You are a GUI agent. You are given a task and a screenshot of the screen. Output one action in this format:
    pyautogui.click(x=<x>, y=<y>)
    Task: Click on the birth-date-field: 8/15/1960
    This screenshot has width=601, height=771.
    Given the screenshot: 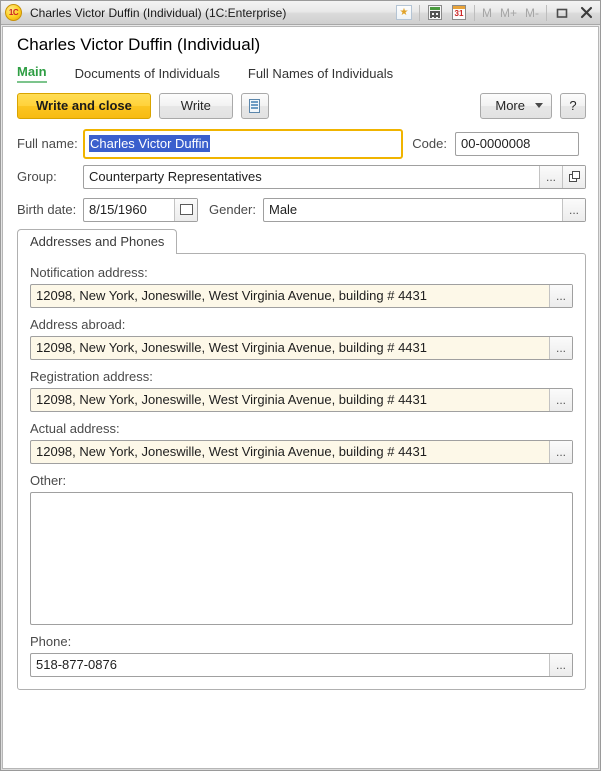 What is the action you would take?
    pyautogui.click(x=140, y=209)
    